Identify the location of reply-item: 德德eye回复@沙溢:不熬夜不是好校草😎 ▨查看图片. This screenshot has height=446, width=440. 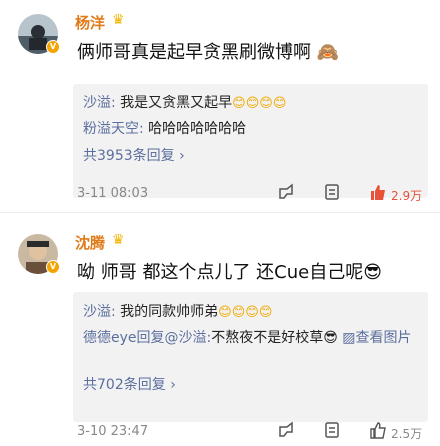
(247, 338).